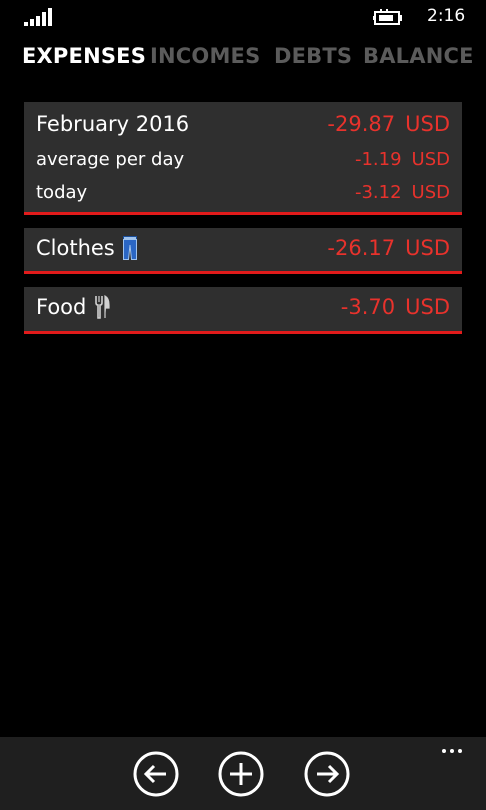  I want to click on app-bar, so click(243, 773).